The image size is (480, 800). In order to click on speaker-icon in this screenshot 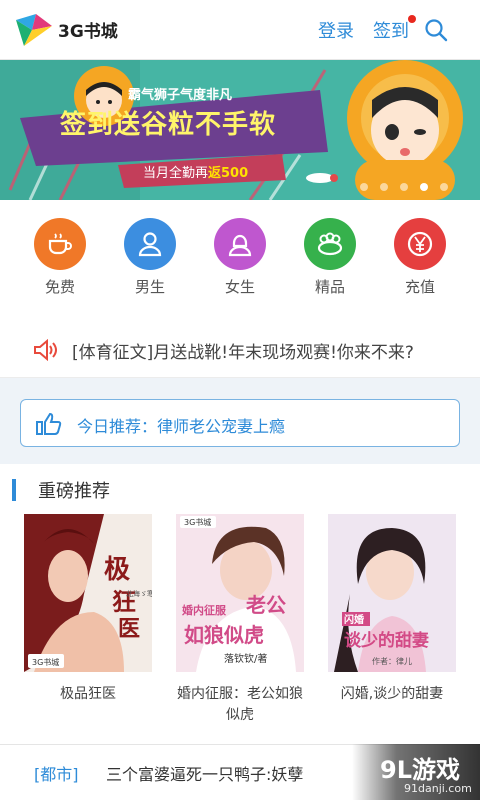, I will do `click(46, 350)`.